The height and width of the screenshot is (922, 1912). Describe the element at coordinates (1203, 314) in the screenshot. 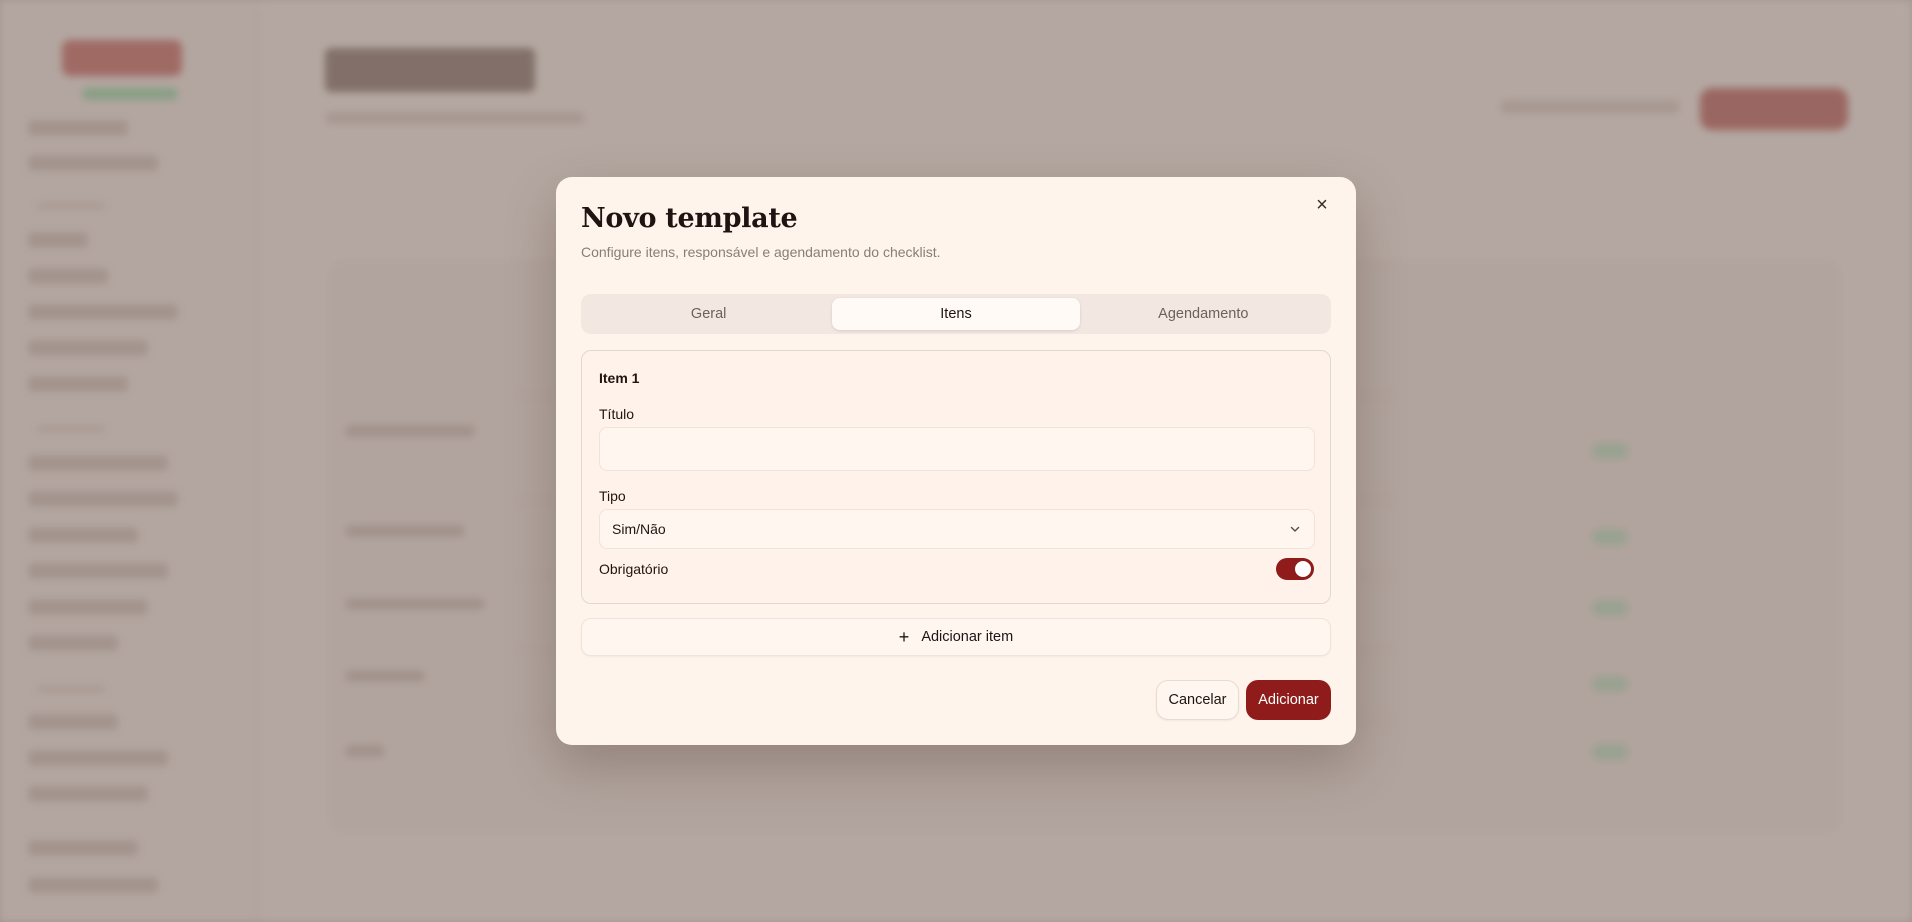

I see `tab-agendamento: Agendamento` at that location.